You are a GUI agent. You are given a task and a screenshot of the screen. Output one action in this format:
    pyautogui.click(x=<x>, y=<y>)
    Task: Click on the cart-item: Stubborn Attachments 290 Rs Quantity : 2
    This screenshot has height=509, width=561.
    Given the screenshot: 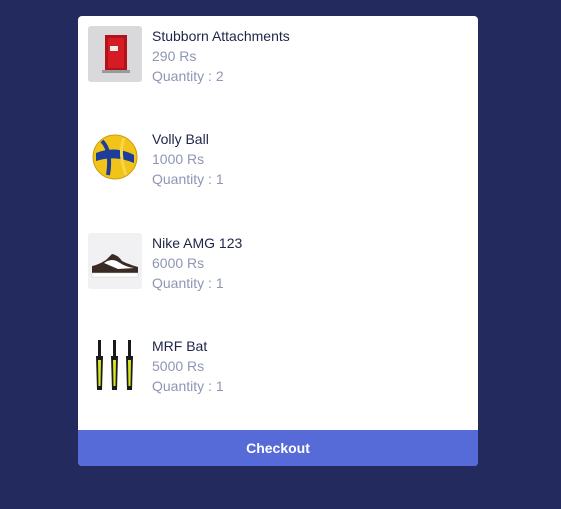 What is the action you would take?
    pyautogui.click(x=278, y=50)
    